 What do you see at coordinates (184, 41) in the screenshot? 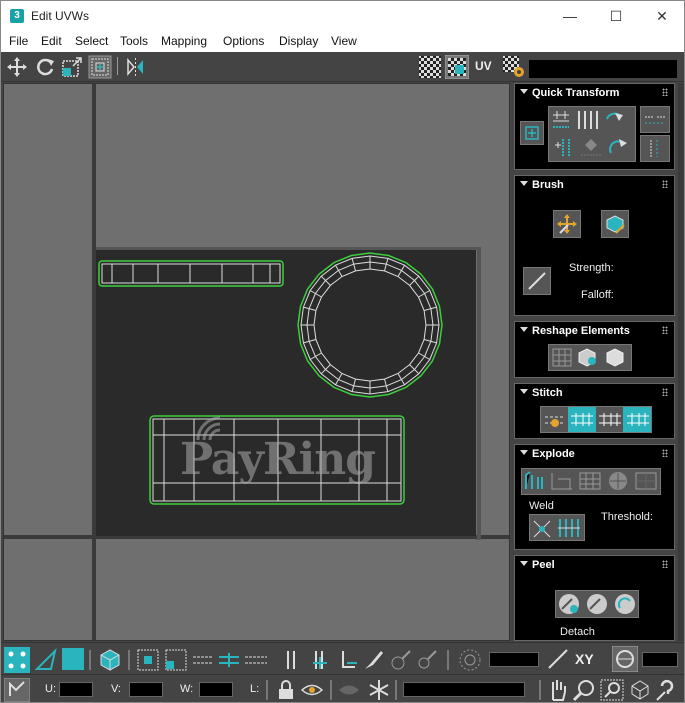
I see `menu-mapping: Mapping` at bounding box center [184, 41].